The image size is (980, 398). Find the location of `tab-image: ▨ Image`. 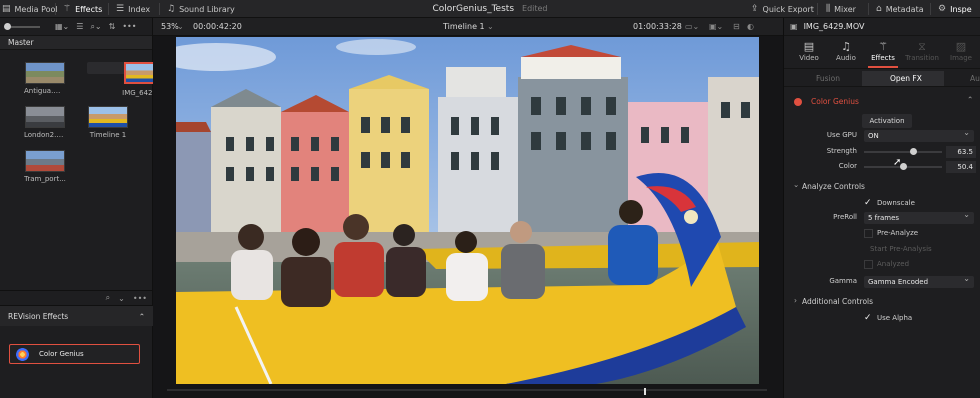

tab-image: ▨ Image is located at coordinates (961, 51).